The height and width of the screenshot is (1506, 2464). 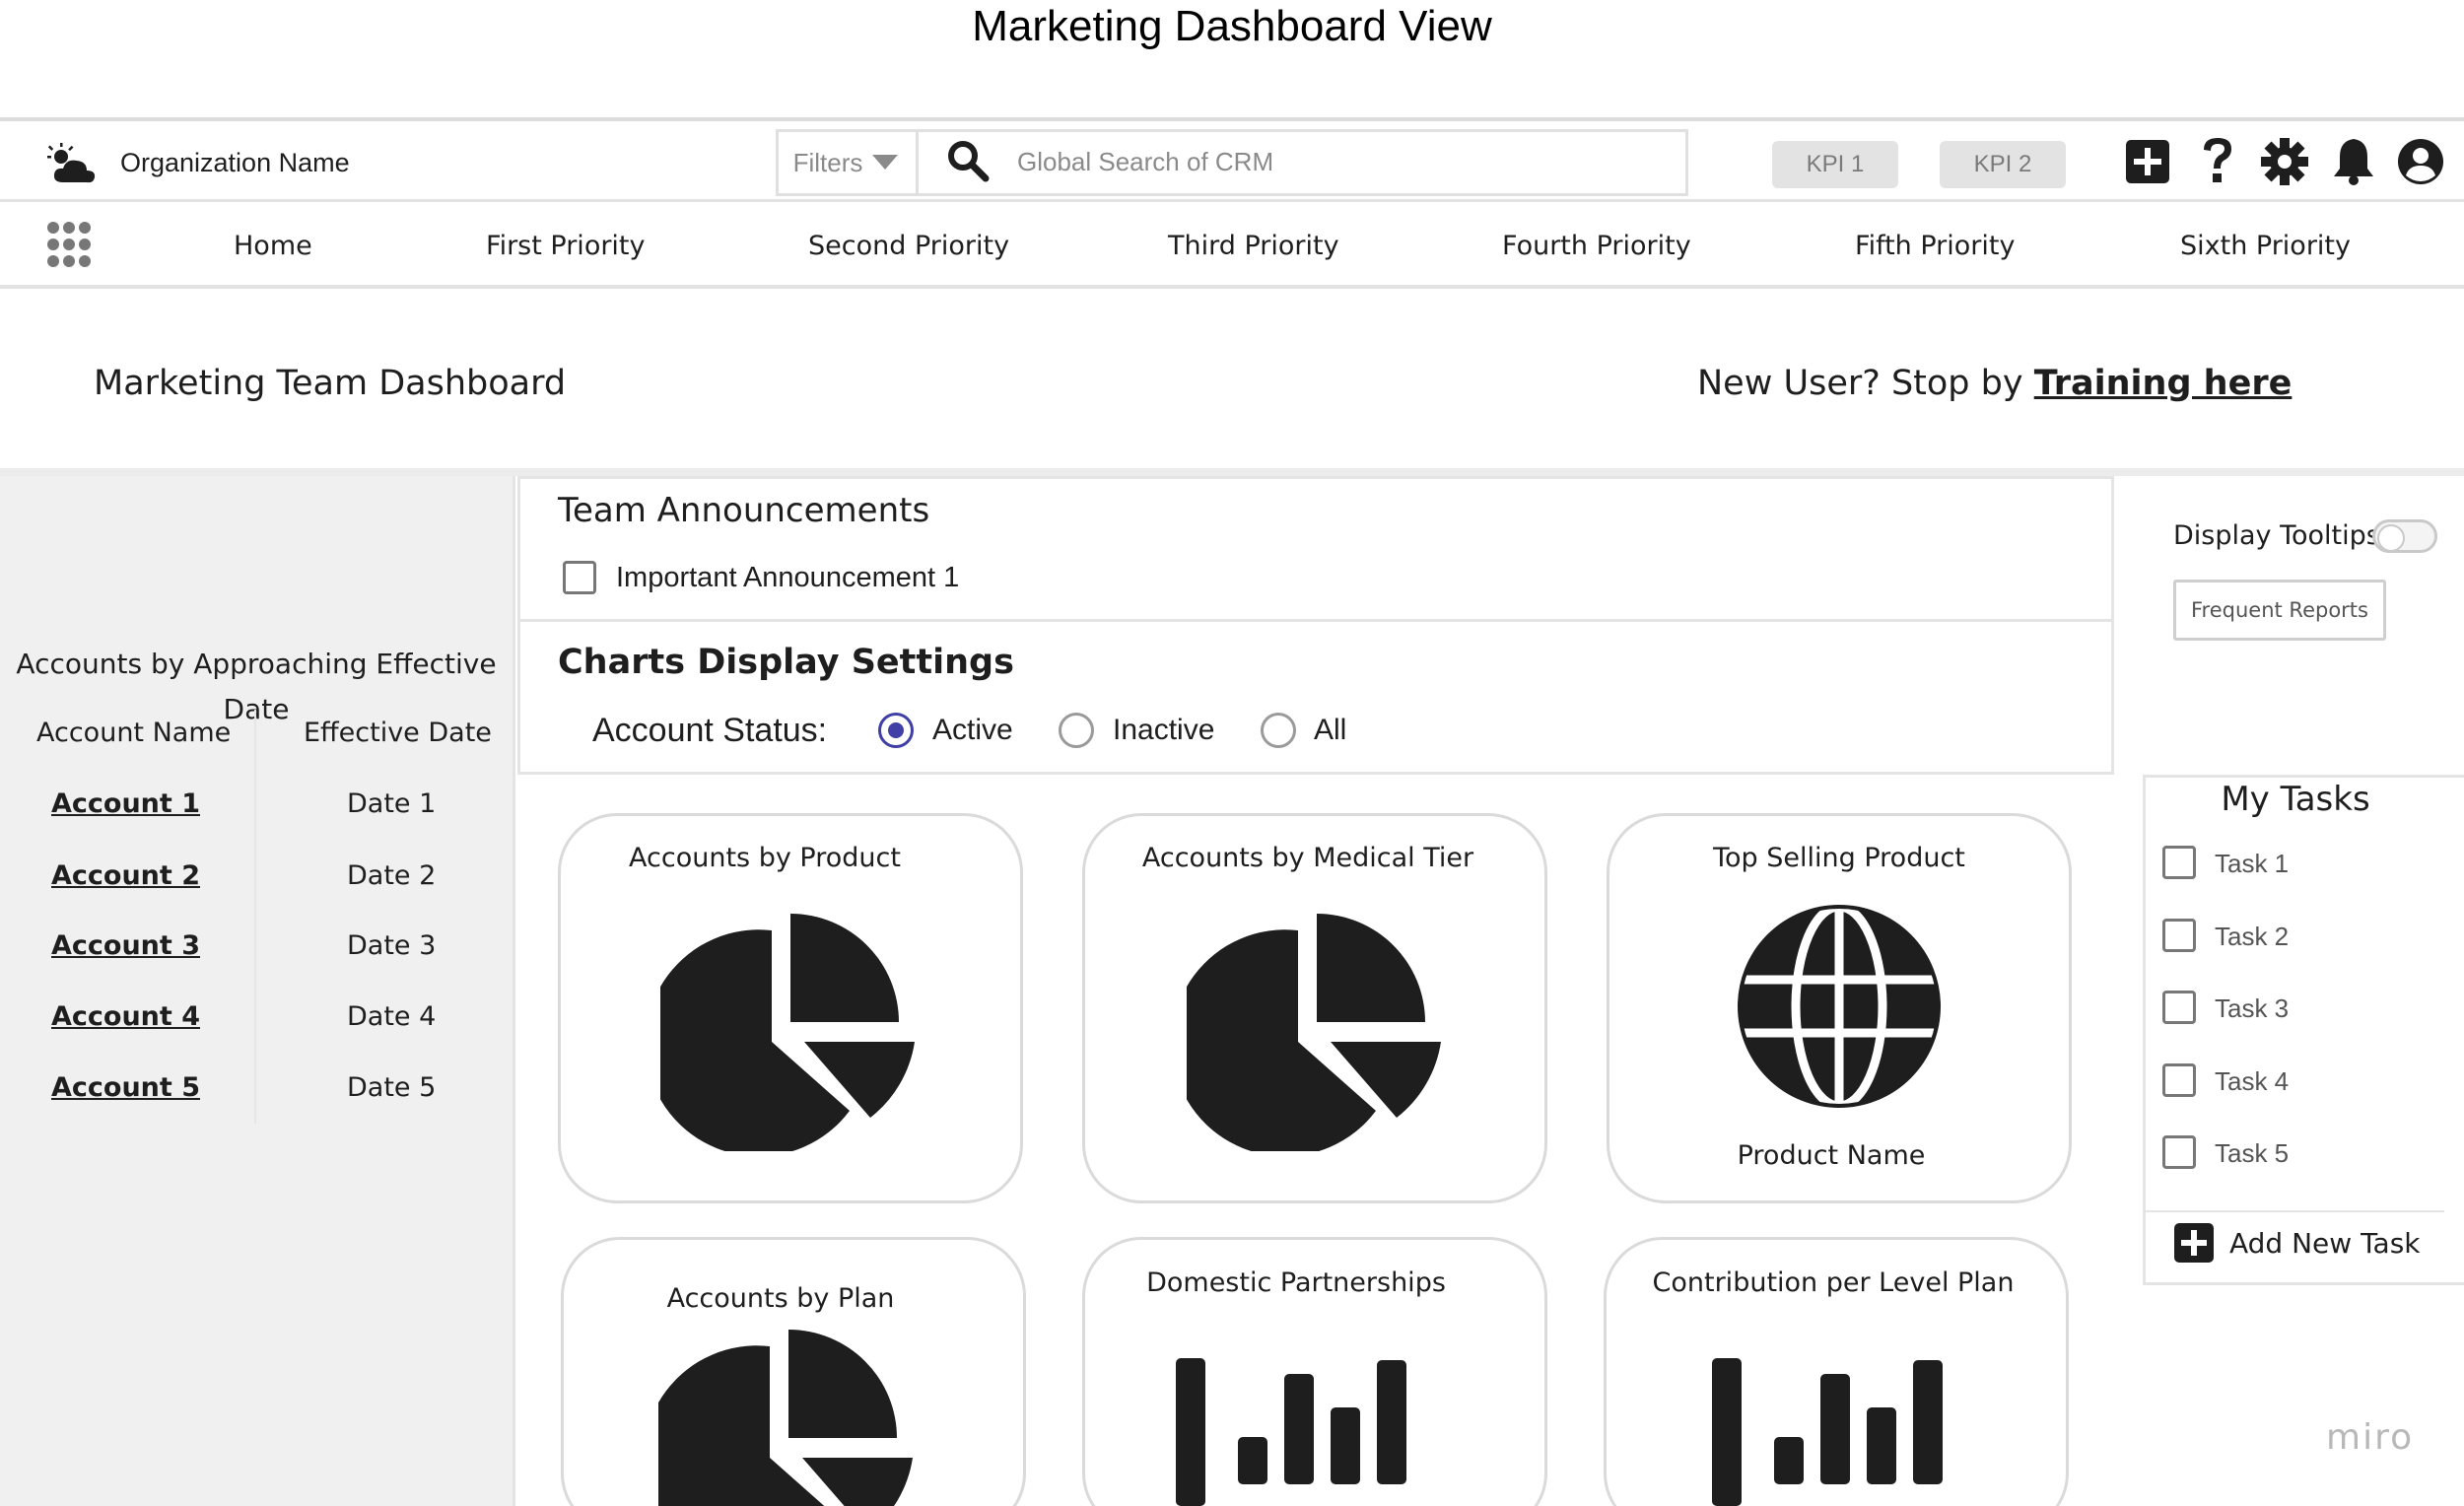 I want to click on accounts-panel-title: Accounts by Approaching Effective Date, so click(x=256, y=686).